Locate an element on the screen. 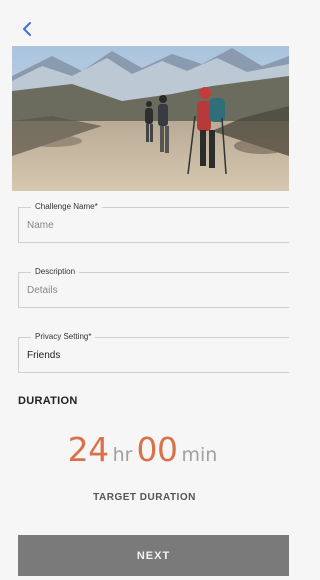  description-field: Description Details is located at coordinates (153, 287).